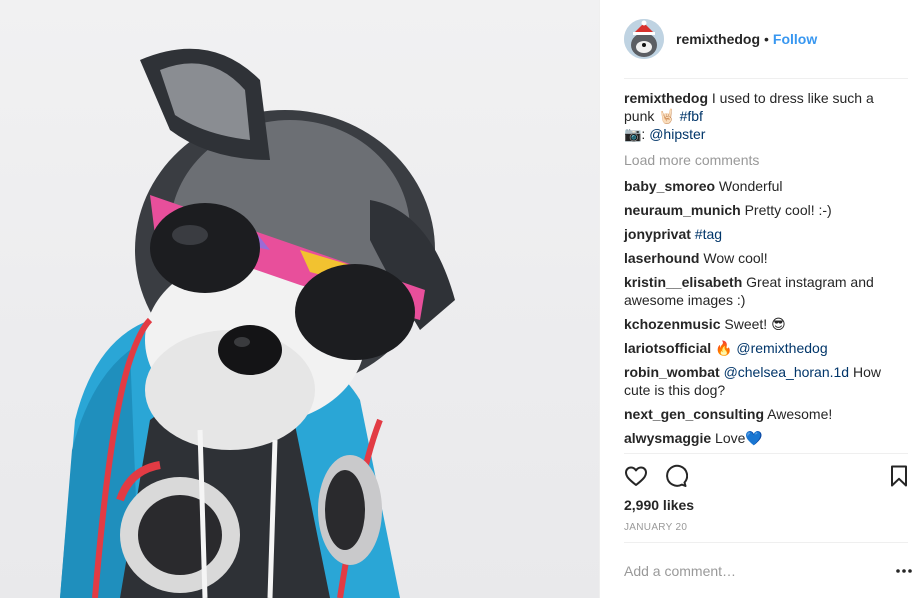 This screenshot has width=924, height=598. I want to click on comment-text: Wow cool!, so click(733, 258).